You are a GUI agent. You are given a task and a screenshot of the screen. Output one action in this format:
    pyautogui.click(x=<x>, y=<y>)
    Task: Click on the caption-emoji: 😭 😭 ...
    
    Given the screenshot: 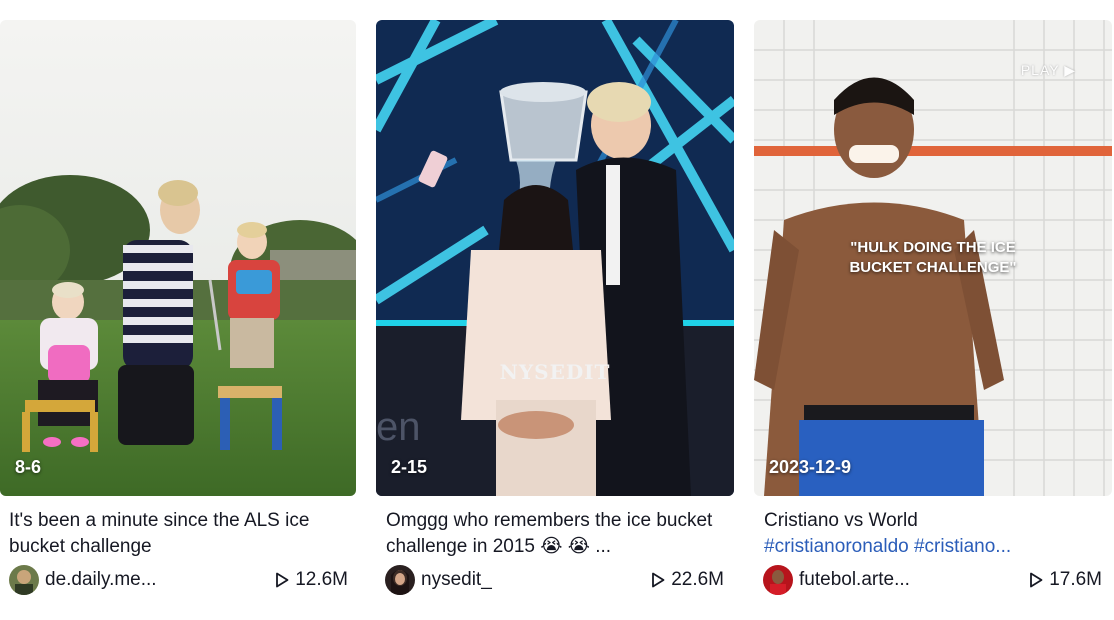 What is the action you would take?
    pyautogui.click(x=576, y=546)
    